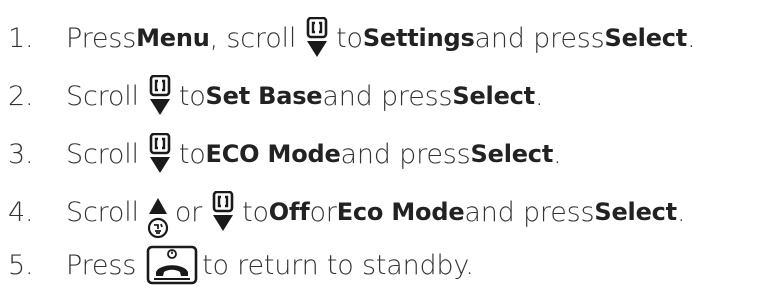  What do you see at coordinates (21, 154) in the screenshot?
I see `step-number: 3.` at bounding box center [21, 154].